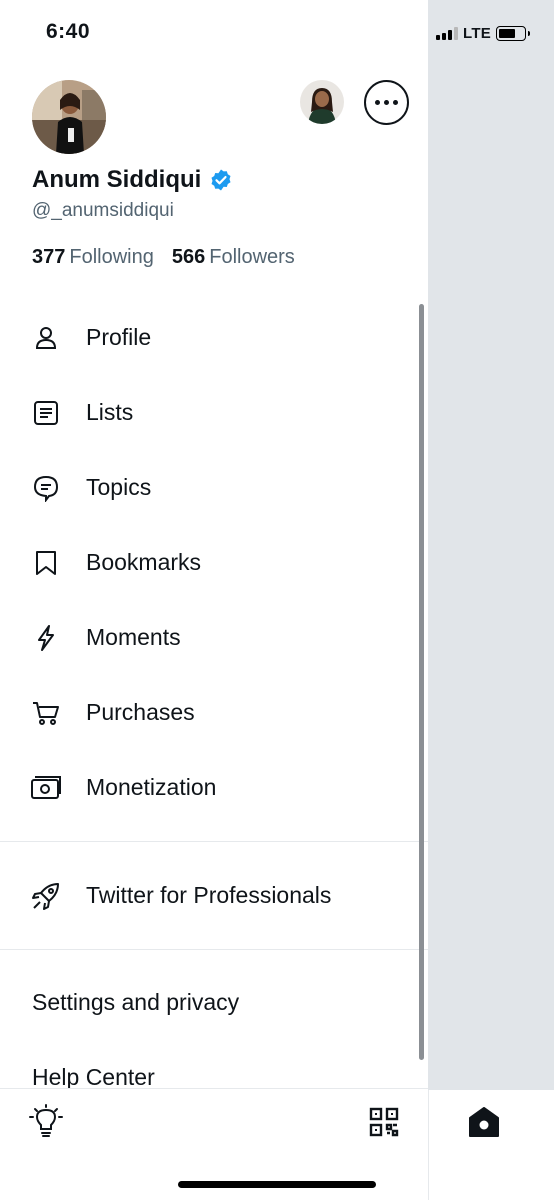  I want to click on menu-item-lists: Lists, so click(214, 412).